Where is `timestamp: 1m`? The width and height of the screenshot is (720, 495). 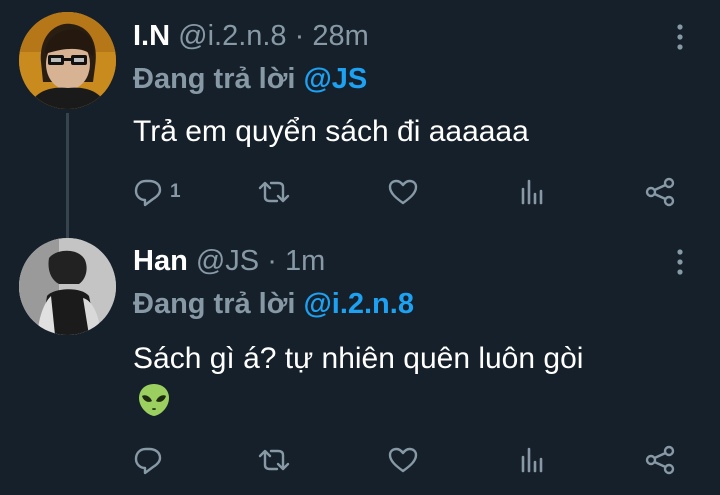
timestamp: 1m is located at coordinates (305, 261).